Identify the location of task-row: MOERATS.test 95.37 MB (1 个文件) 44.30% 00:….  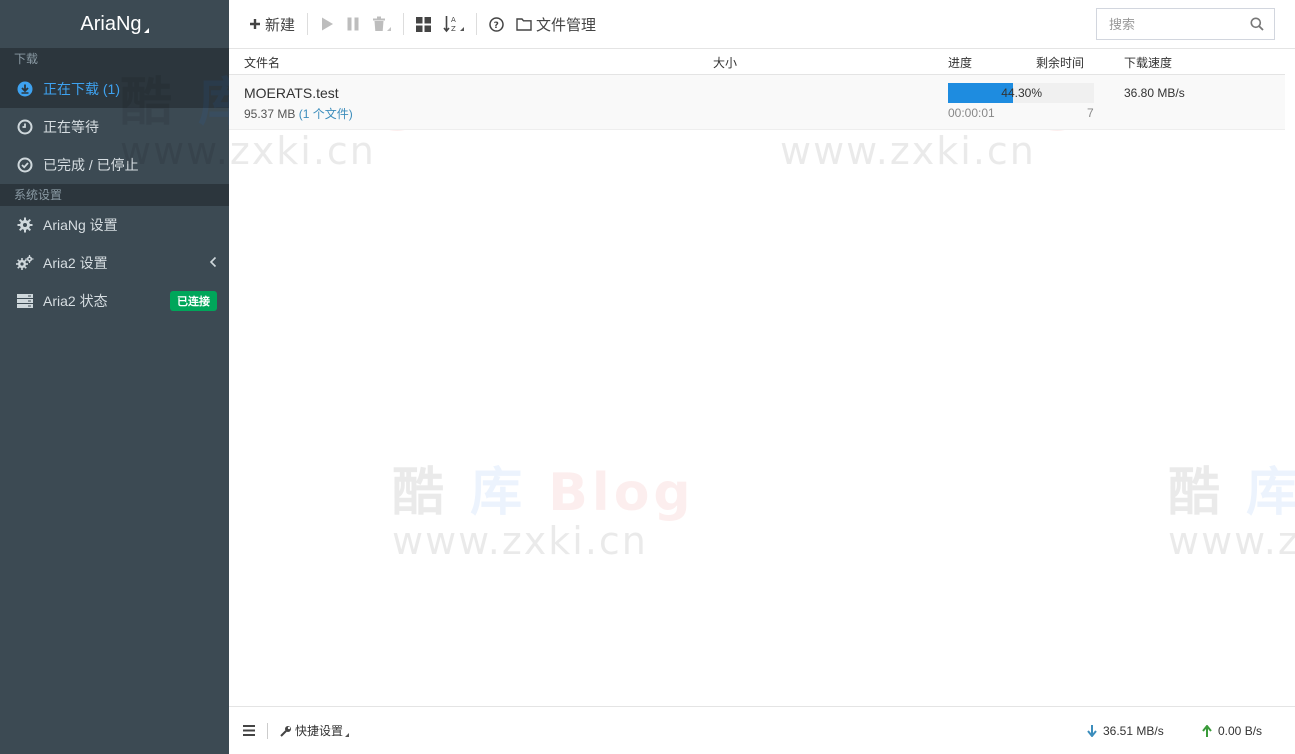
(757, 102).